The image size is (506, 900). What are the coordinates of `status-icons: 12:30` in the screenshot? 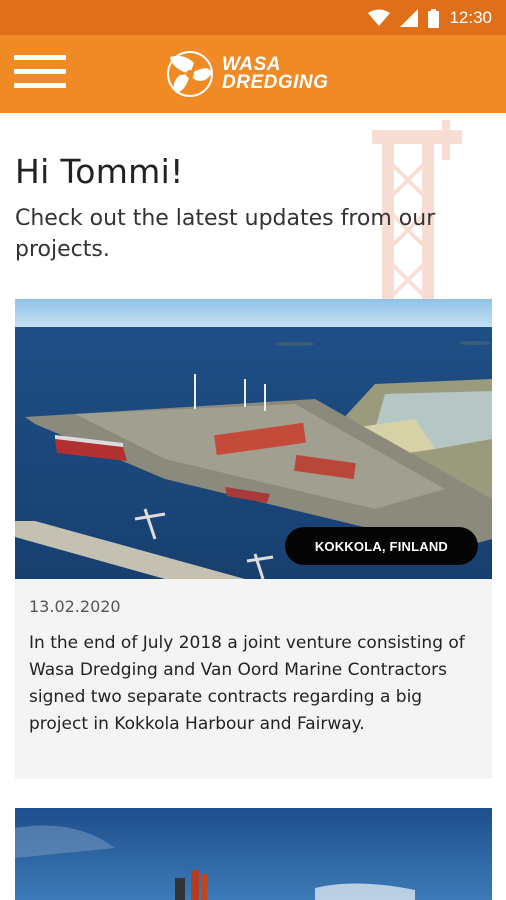 It's located at (430, 18).